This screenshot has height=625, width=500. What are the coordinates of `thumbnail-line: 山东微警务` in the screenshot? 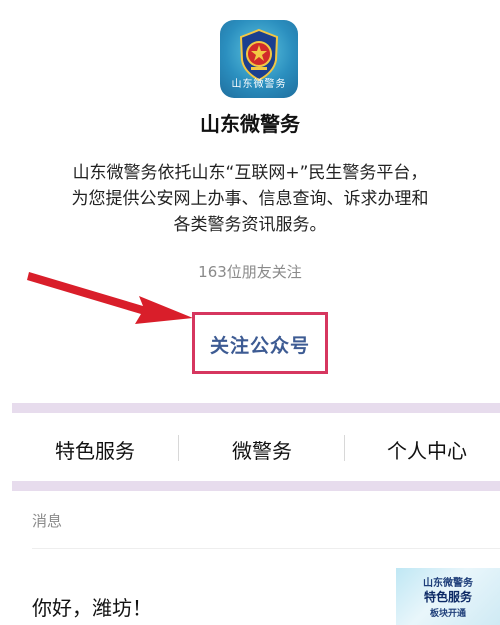 It's located at (448, 583).